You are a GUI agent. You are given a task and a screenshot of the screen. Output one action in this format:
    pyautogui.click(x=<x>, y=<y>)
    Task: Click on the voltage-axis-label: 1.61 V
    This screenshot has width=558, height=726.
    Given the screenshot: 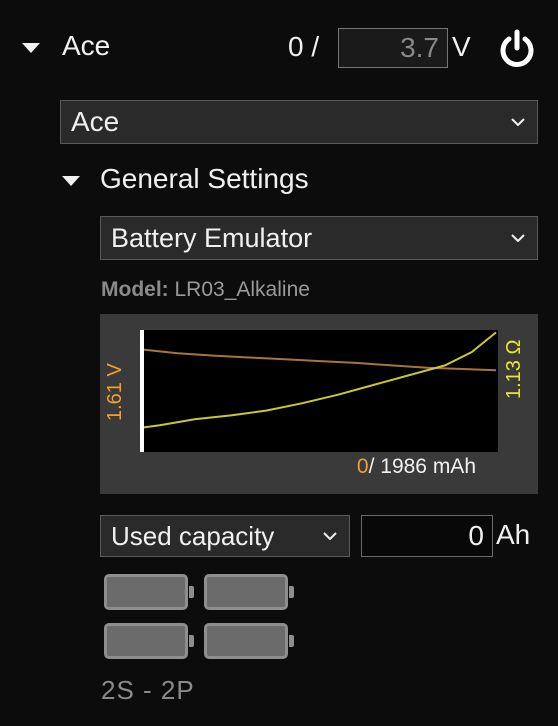 What is the action you would take?
    pyautogui.click(x=115, y=392)
    